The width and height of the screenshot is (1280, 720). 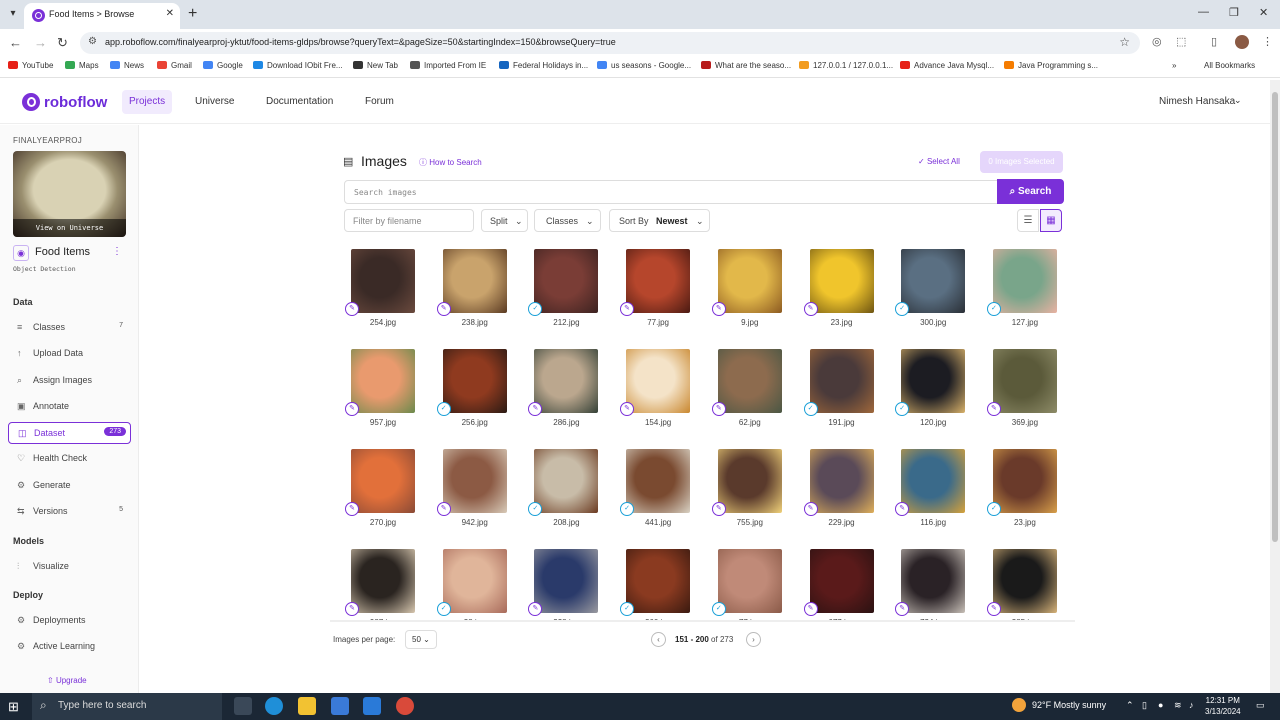 What do you see at coordinates (69, 459) in the screenshot?
I see `sidebar-item-health-check: ♡ Health Check` at bounding box center [69, 459].